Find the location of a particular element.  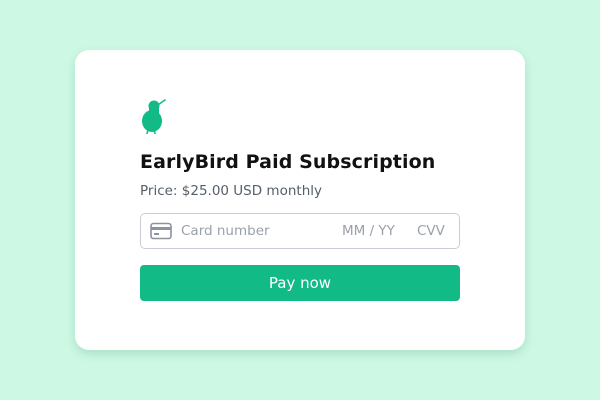

product-price: Price: $25.00 USD monthly is located at coordinates (231, 191).